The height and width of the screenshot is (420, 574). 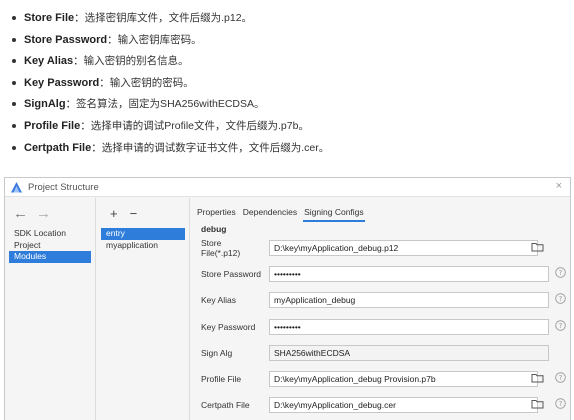 What do you see at coordinates (403, 248) in the screenshot?
I see `store-file-field: D:\key\myApplication_debug.p12` at bounding box center [403, 248].